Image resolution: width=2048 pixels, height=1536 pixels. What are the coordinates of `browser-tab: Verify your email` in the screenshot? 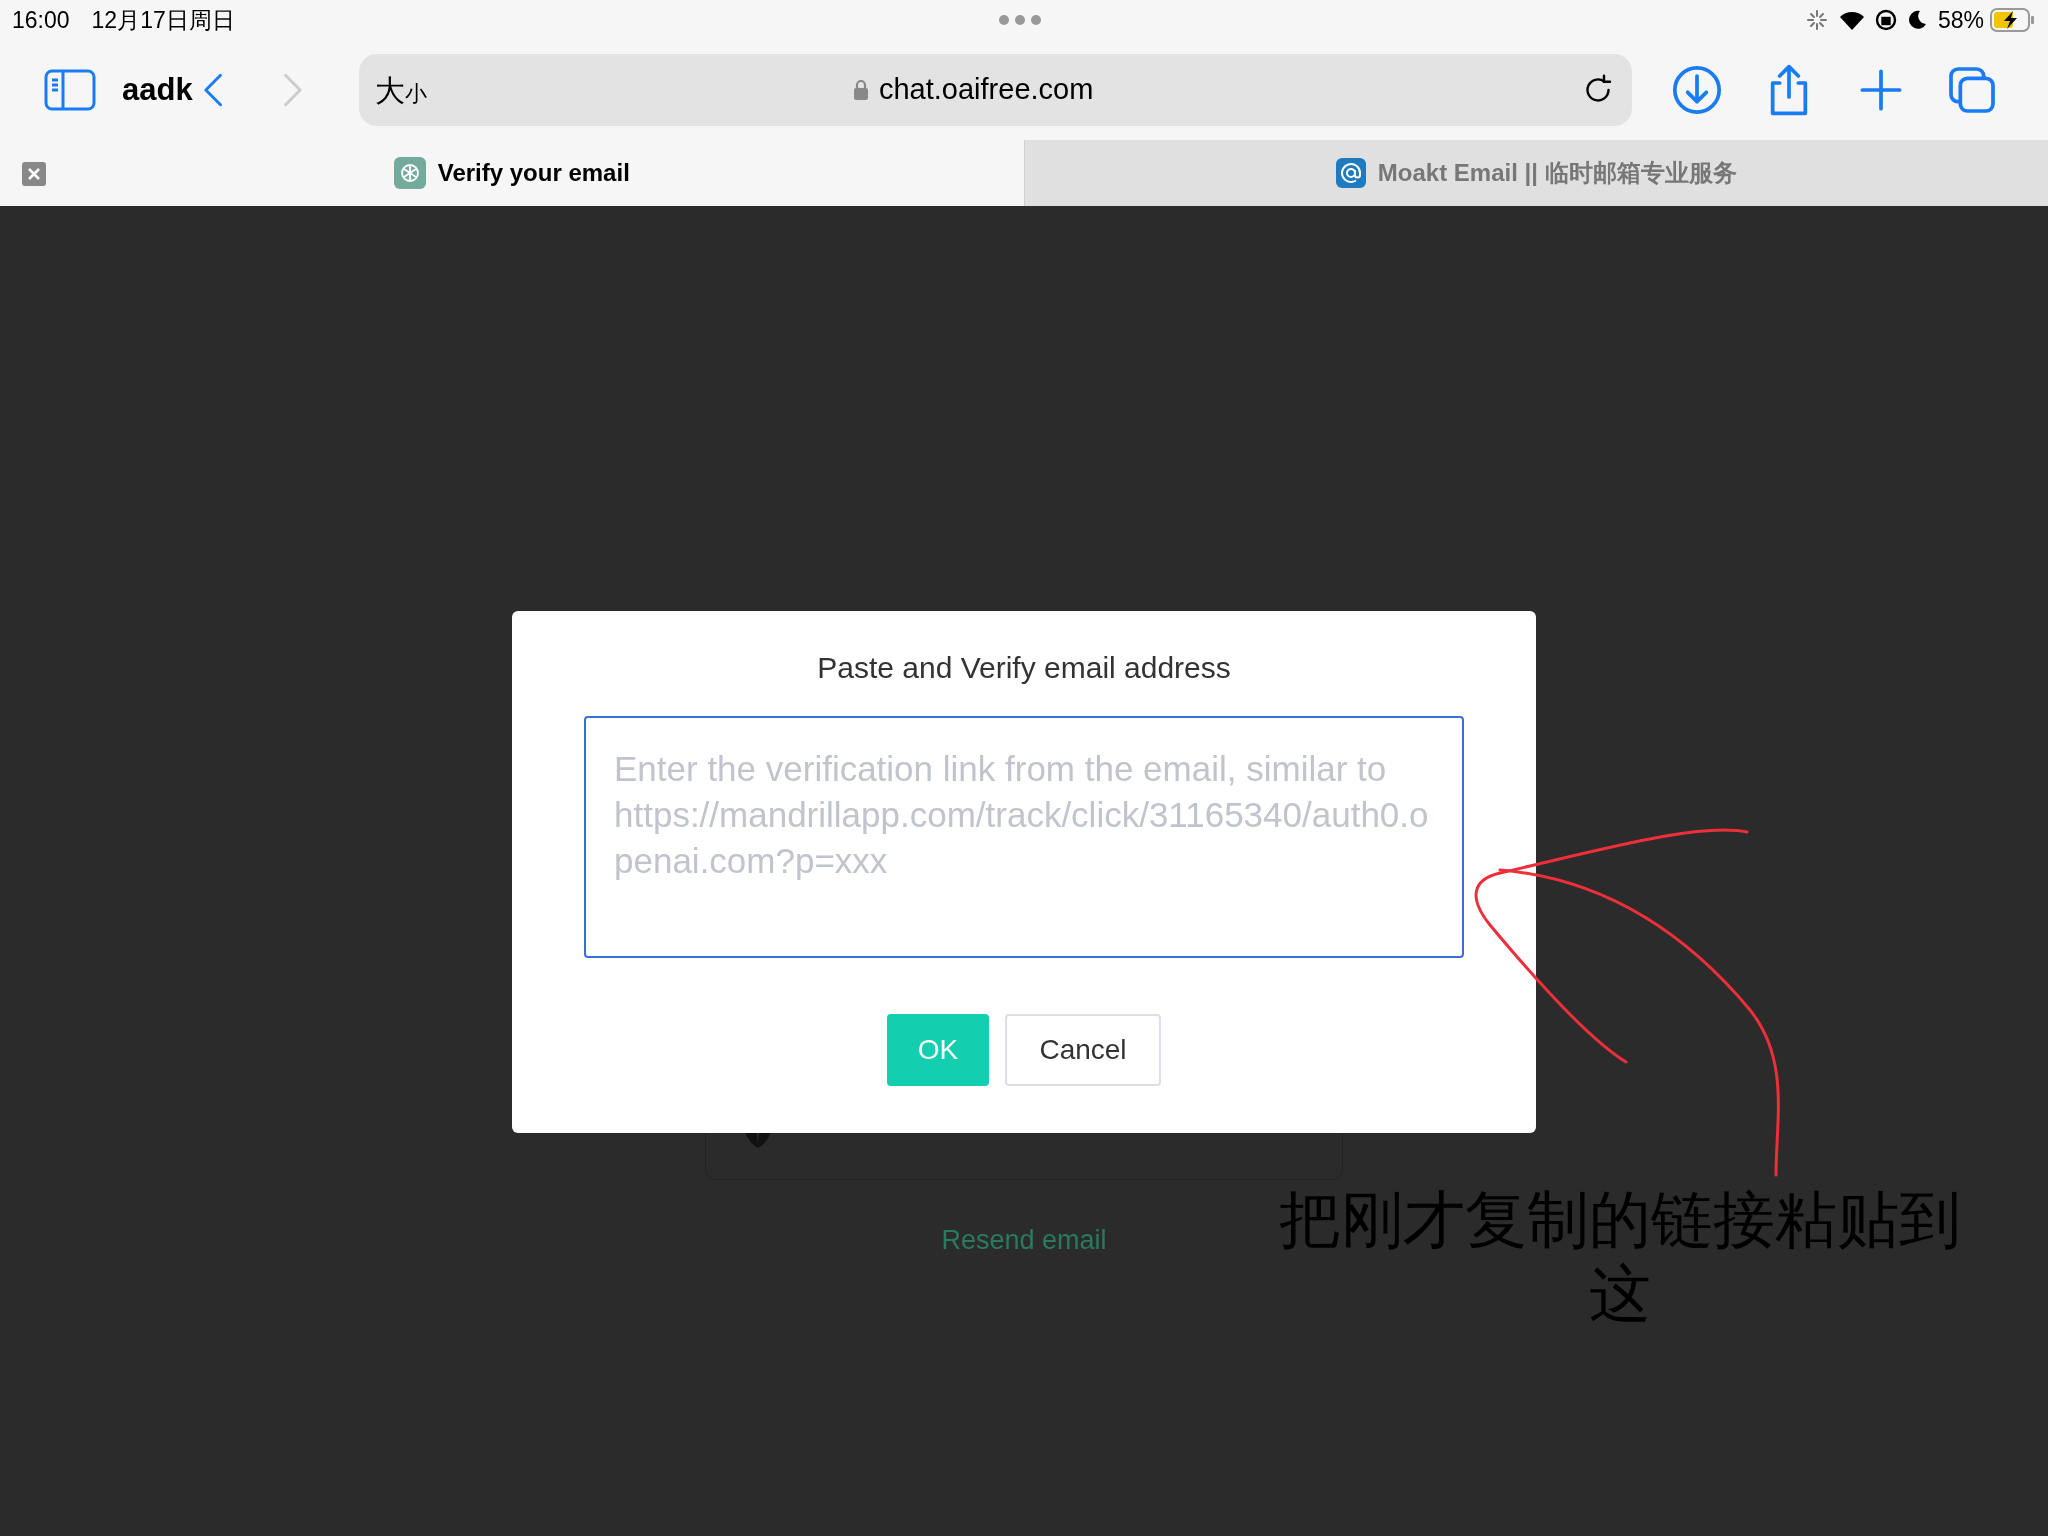 It's located at (512, 173).